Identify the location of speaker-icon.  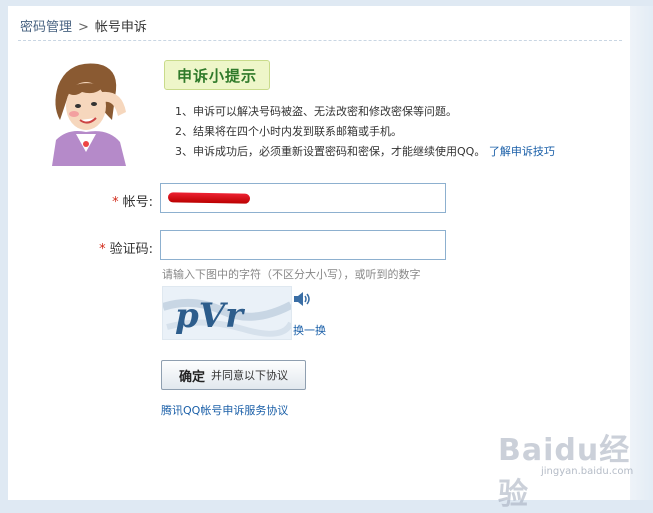
(302, 299).